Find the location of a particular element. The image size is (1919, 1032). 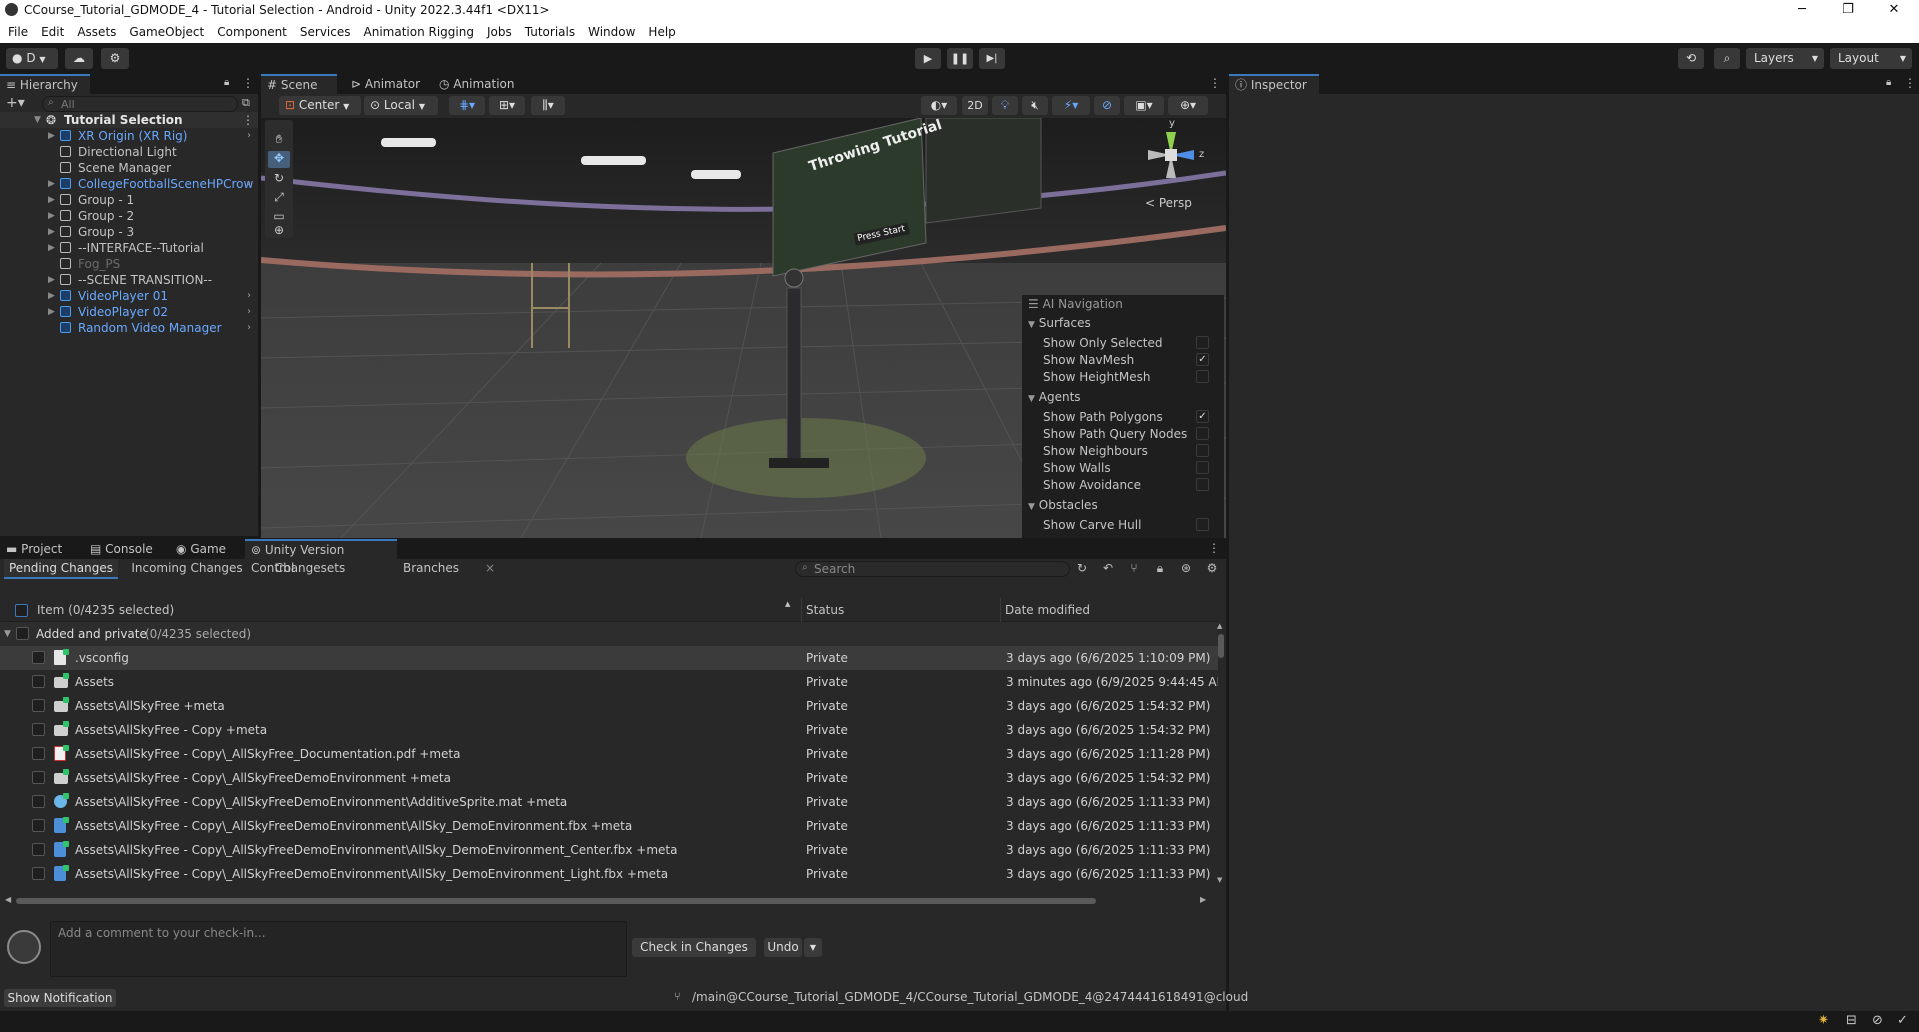

toggle-2d-button: 2D is located at coordinates (975, 105).